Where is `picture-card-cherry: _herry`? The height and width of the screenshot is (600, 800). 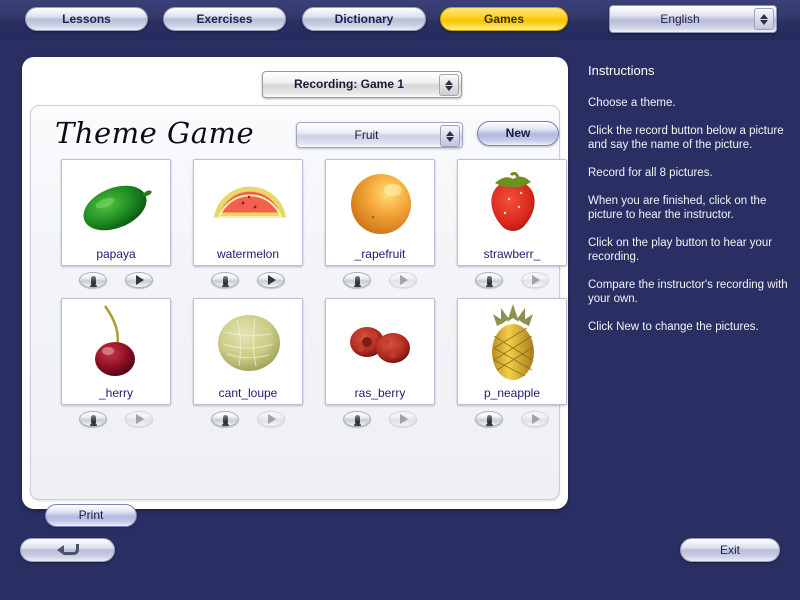 picture-card-cherry: _herry is located at coordinates (116, 351).